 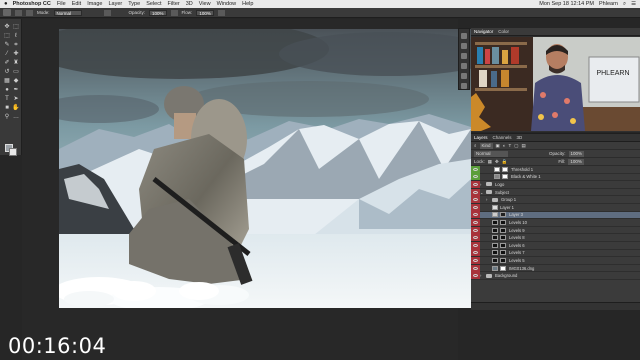 What do you see at coordinates (174, 12) in the screenshot?
I see `airbrush-icon` at bounding box center [174, 12].